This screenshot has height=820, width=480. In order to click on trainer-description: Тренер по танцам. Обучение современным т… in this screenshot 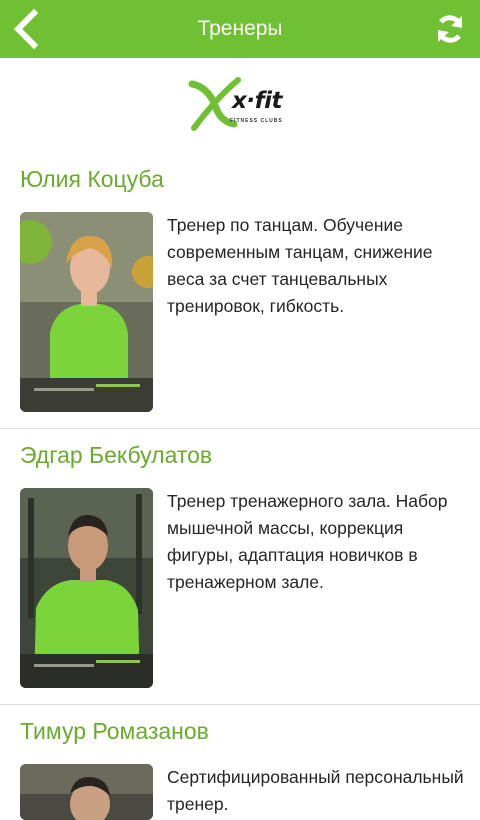, I will do `click(300, 265)`.